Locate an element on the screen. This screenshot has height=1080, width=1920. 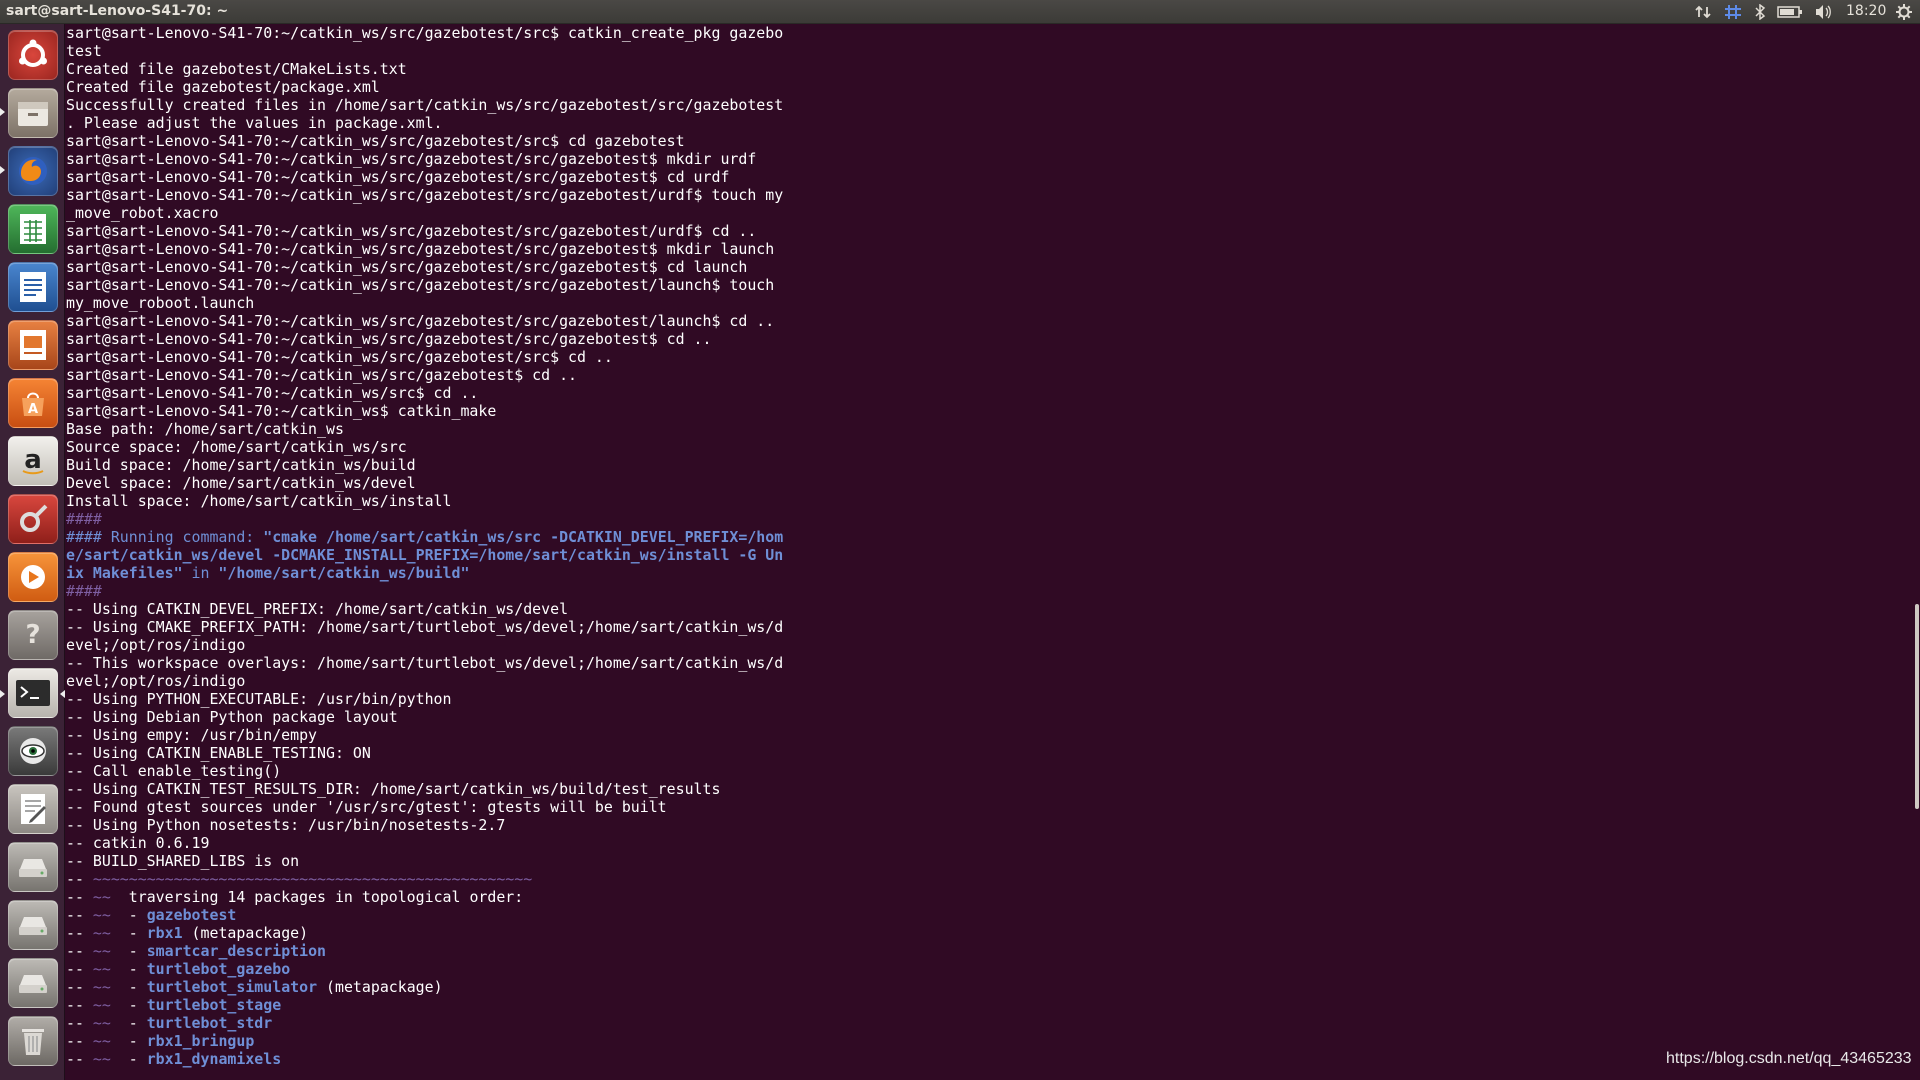
package-line: -- ~~ - turtlebot_stdr is located at coordinates (991, 1023).